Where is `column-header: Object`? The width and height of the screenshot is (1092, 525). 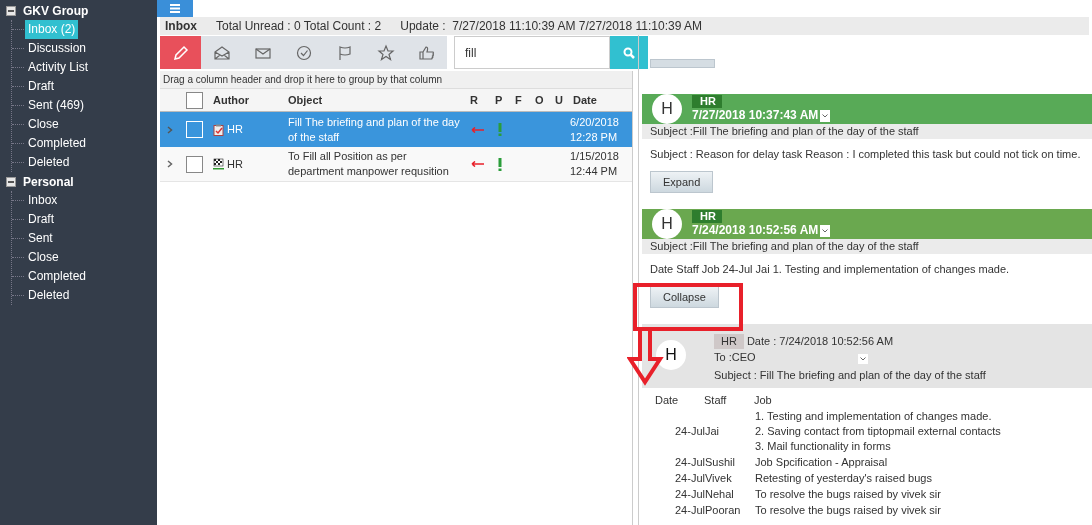
column-header: Object is located at coordinates (374, 100).